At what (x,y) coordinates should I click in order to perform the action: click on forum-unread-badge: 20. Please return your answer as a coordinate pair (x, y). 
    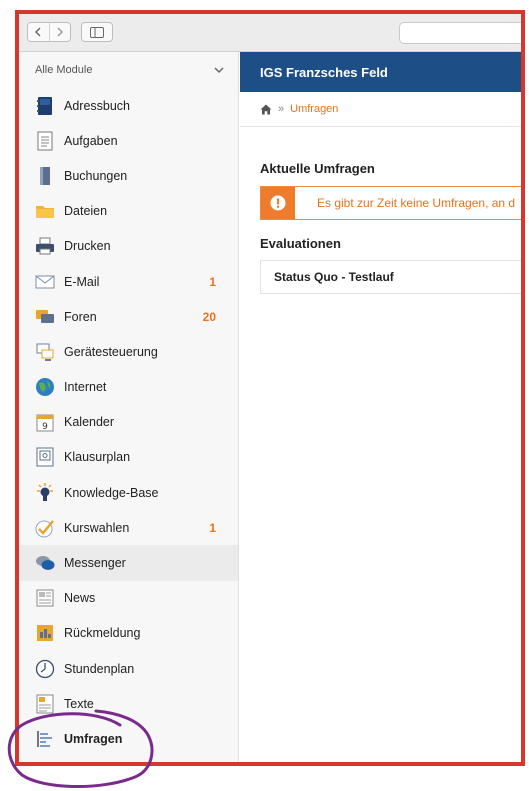
    Looking at the image, I should click on (209, 316).